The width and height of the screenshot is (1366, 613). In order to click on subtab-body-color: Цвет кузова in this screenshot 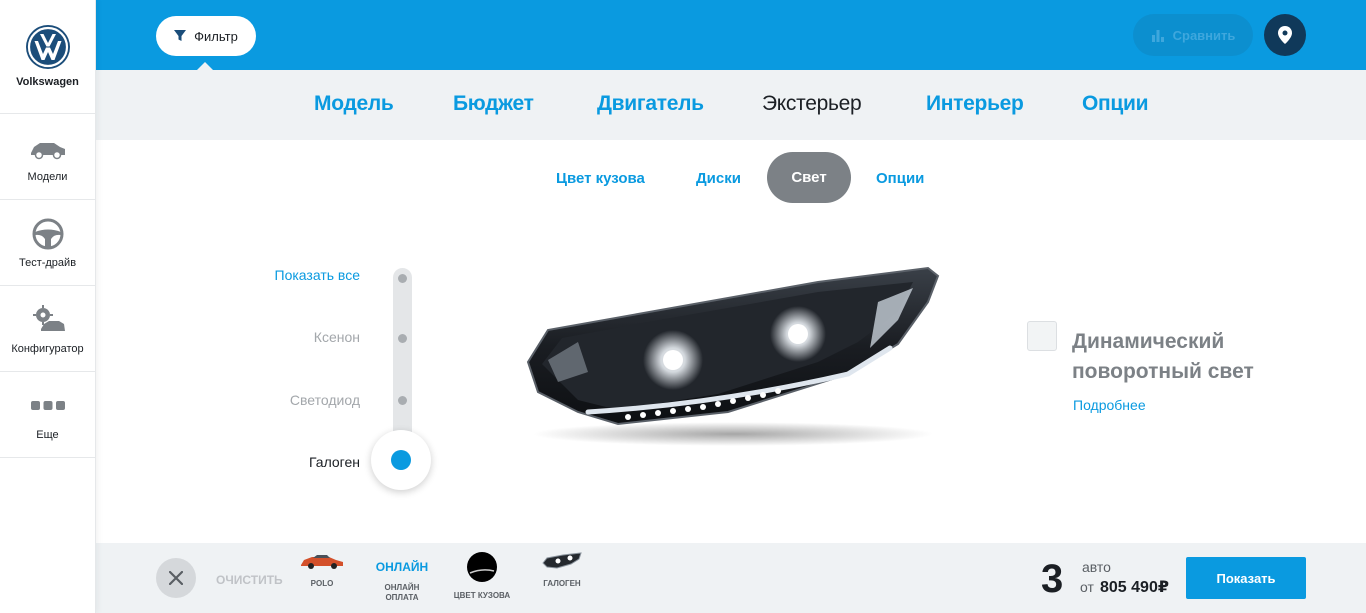, I will do `click(600, 178)`.